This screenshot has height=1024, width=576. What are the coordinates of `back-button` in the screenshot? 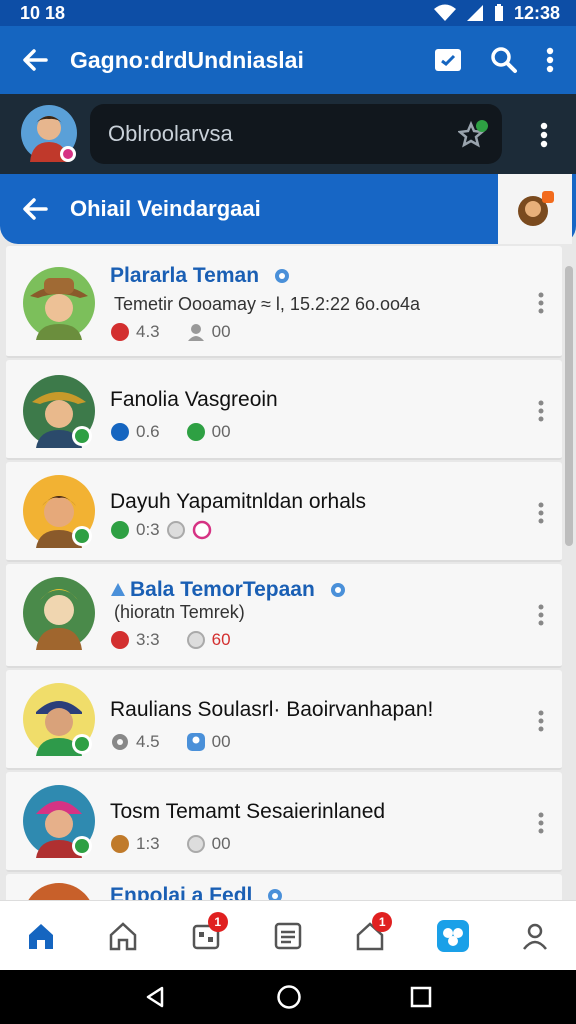 It's located at (35, 60).